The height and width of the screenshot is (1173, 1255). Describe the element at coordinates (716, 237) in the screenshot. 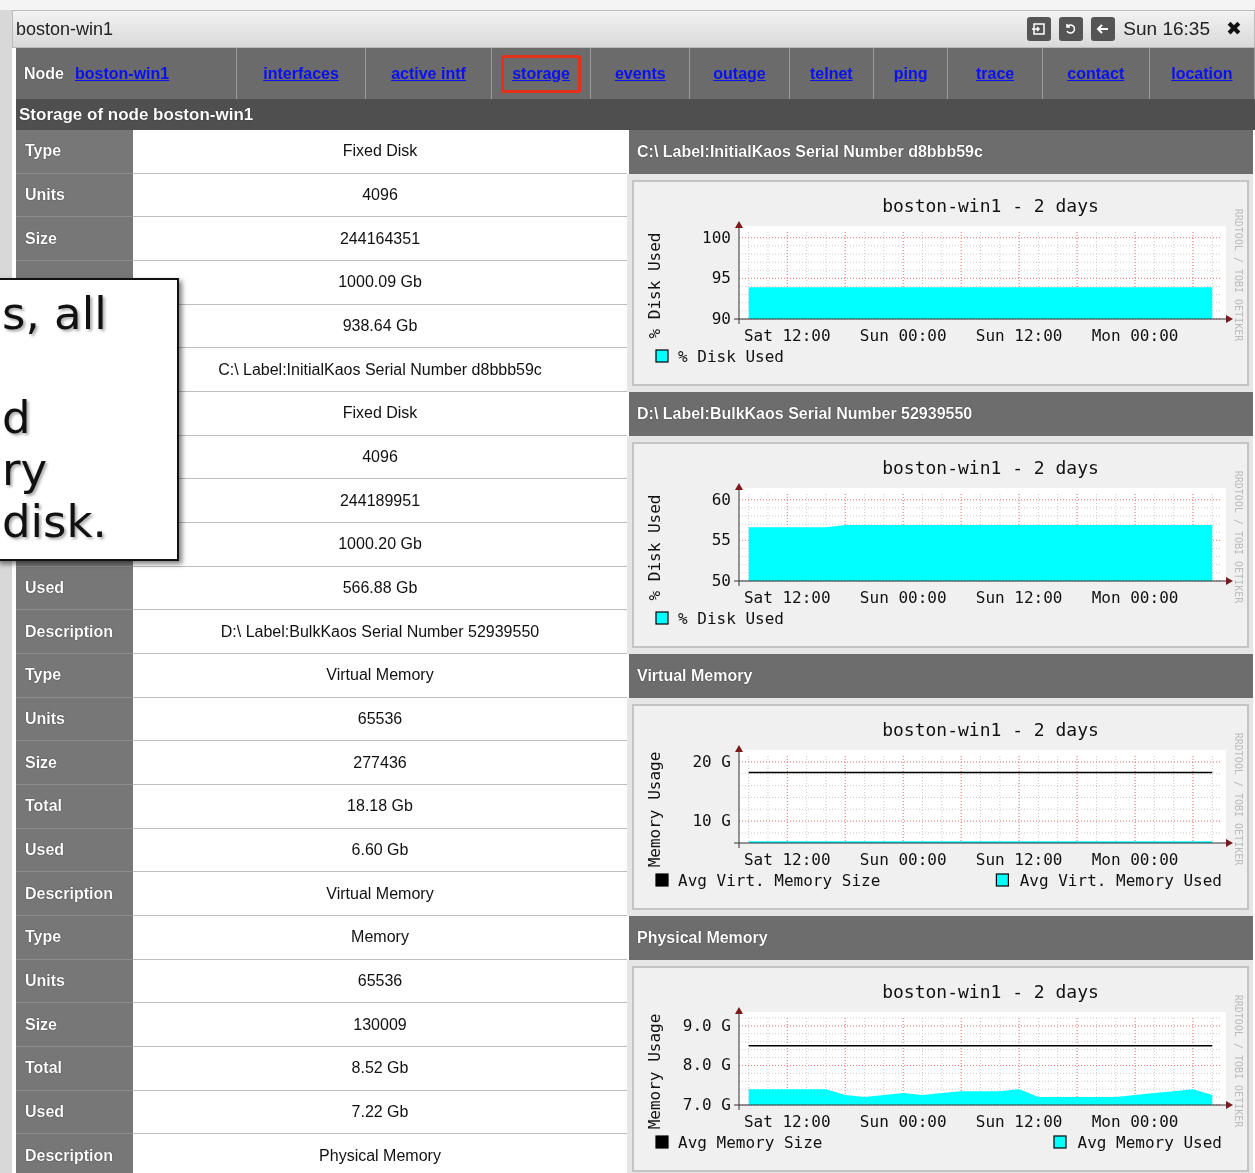

I see `y-tick-label: 100` at that location.